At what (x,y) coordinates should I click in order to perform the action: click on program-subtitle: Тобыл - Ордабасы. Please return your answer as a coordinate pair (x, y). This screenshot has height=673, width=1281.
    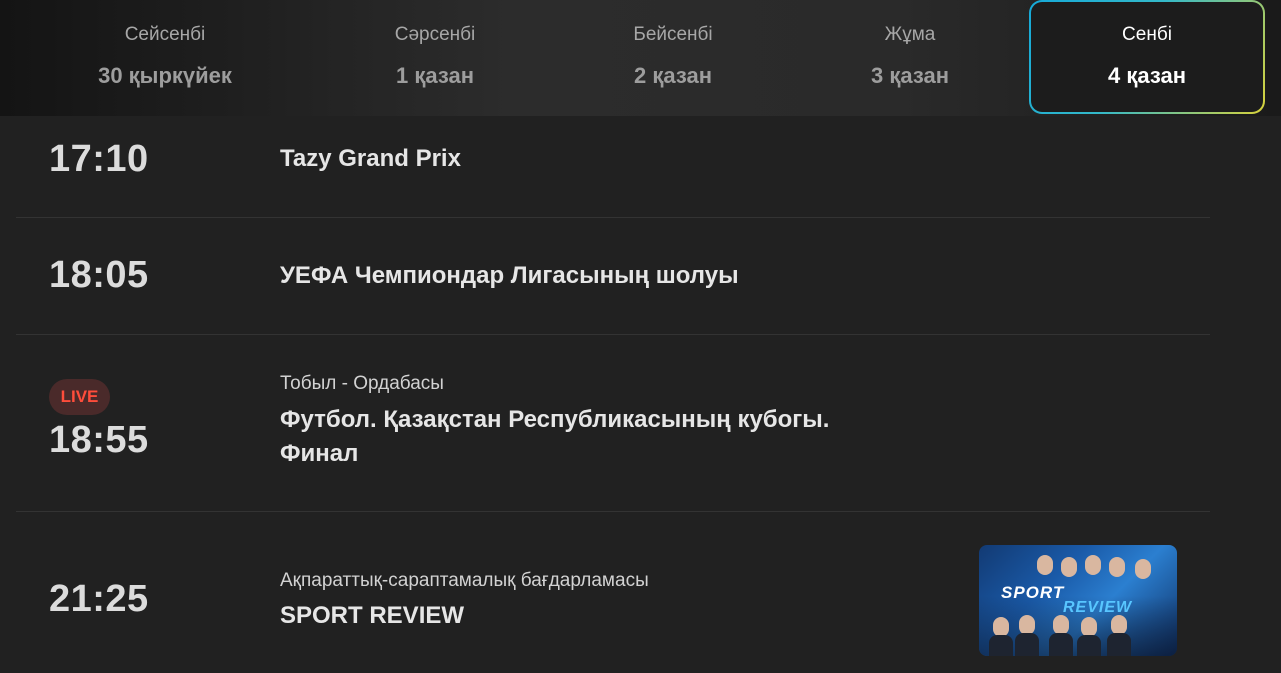
    Looking at the image, I should click on (362, 383).